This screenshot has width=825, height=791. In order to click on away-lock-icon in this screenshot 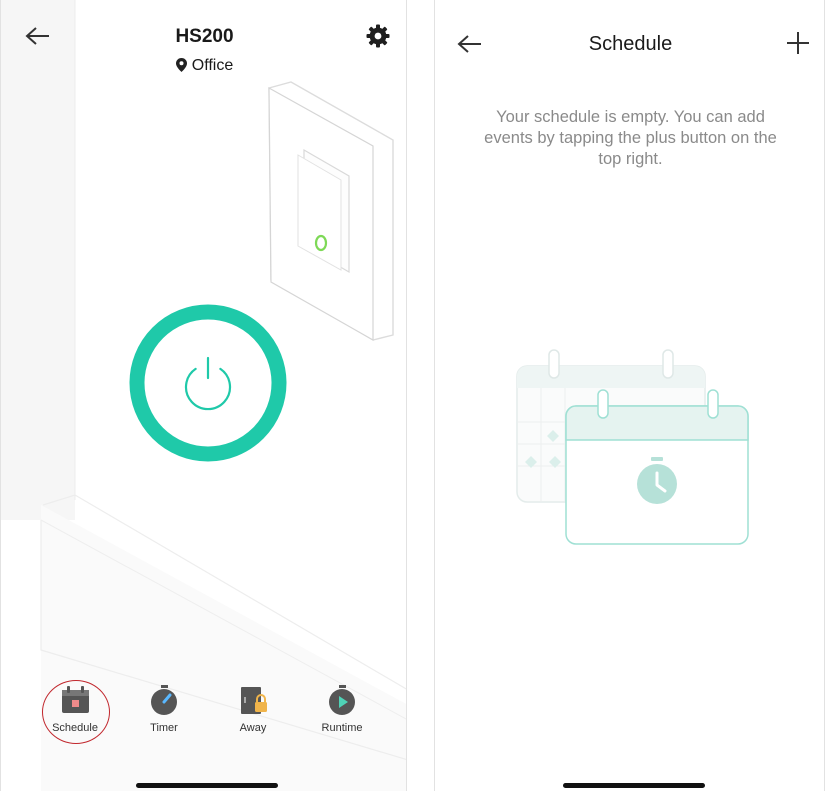, I will do `click(254, 700)`.